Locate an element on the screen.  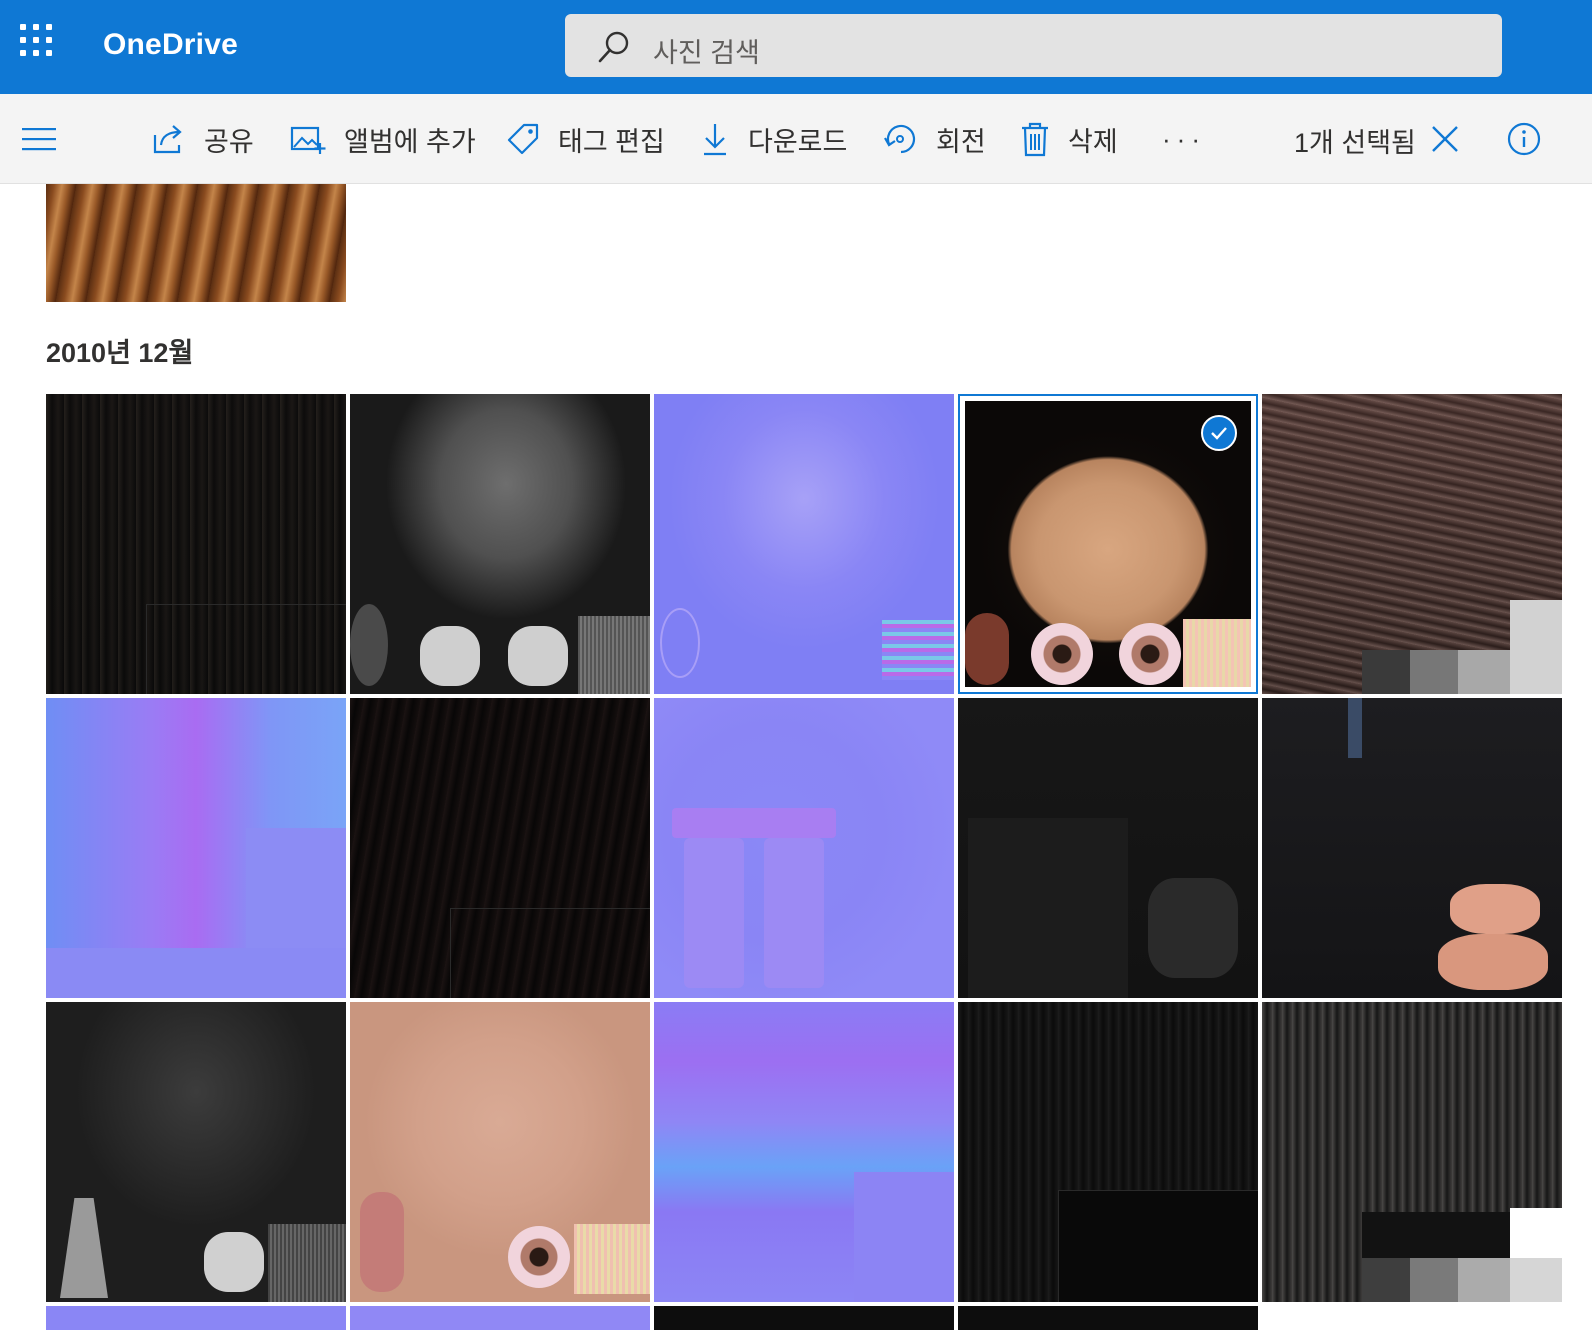
share-icon is located at coordinates (167, 139).